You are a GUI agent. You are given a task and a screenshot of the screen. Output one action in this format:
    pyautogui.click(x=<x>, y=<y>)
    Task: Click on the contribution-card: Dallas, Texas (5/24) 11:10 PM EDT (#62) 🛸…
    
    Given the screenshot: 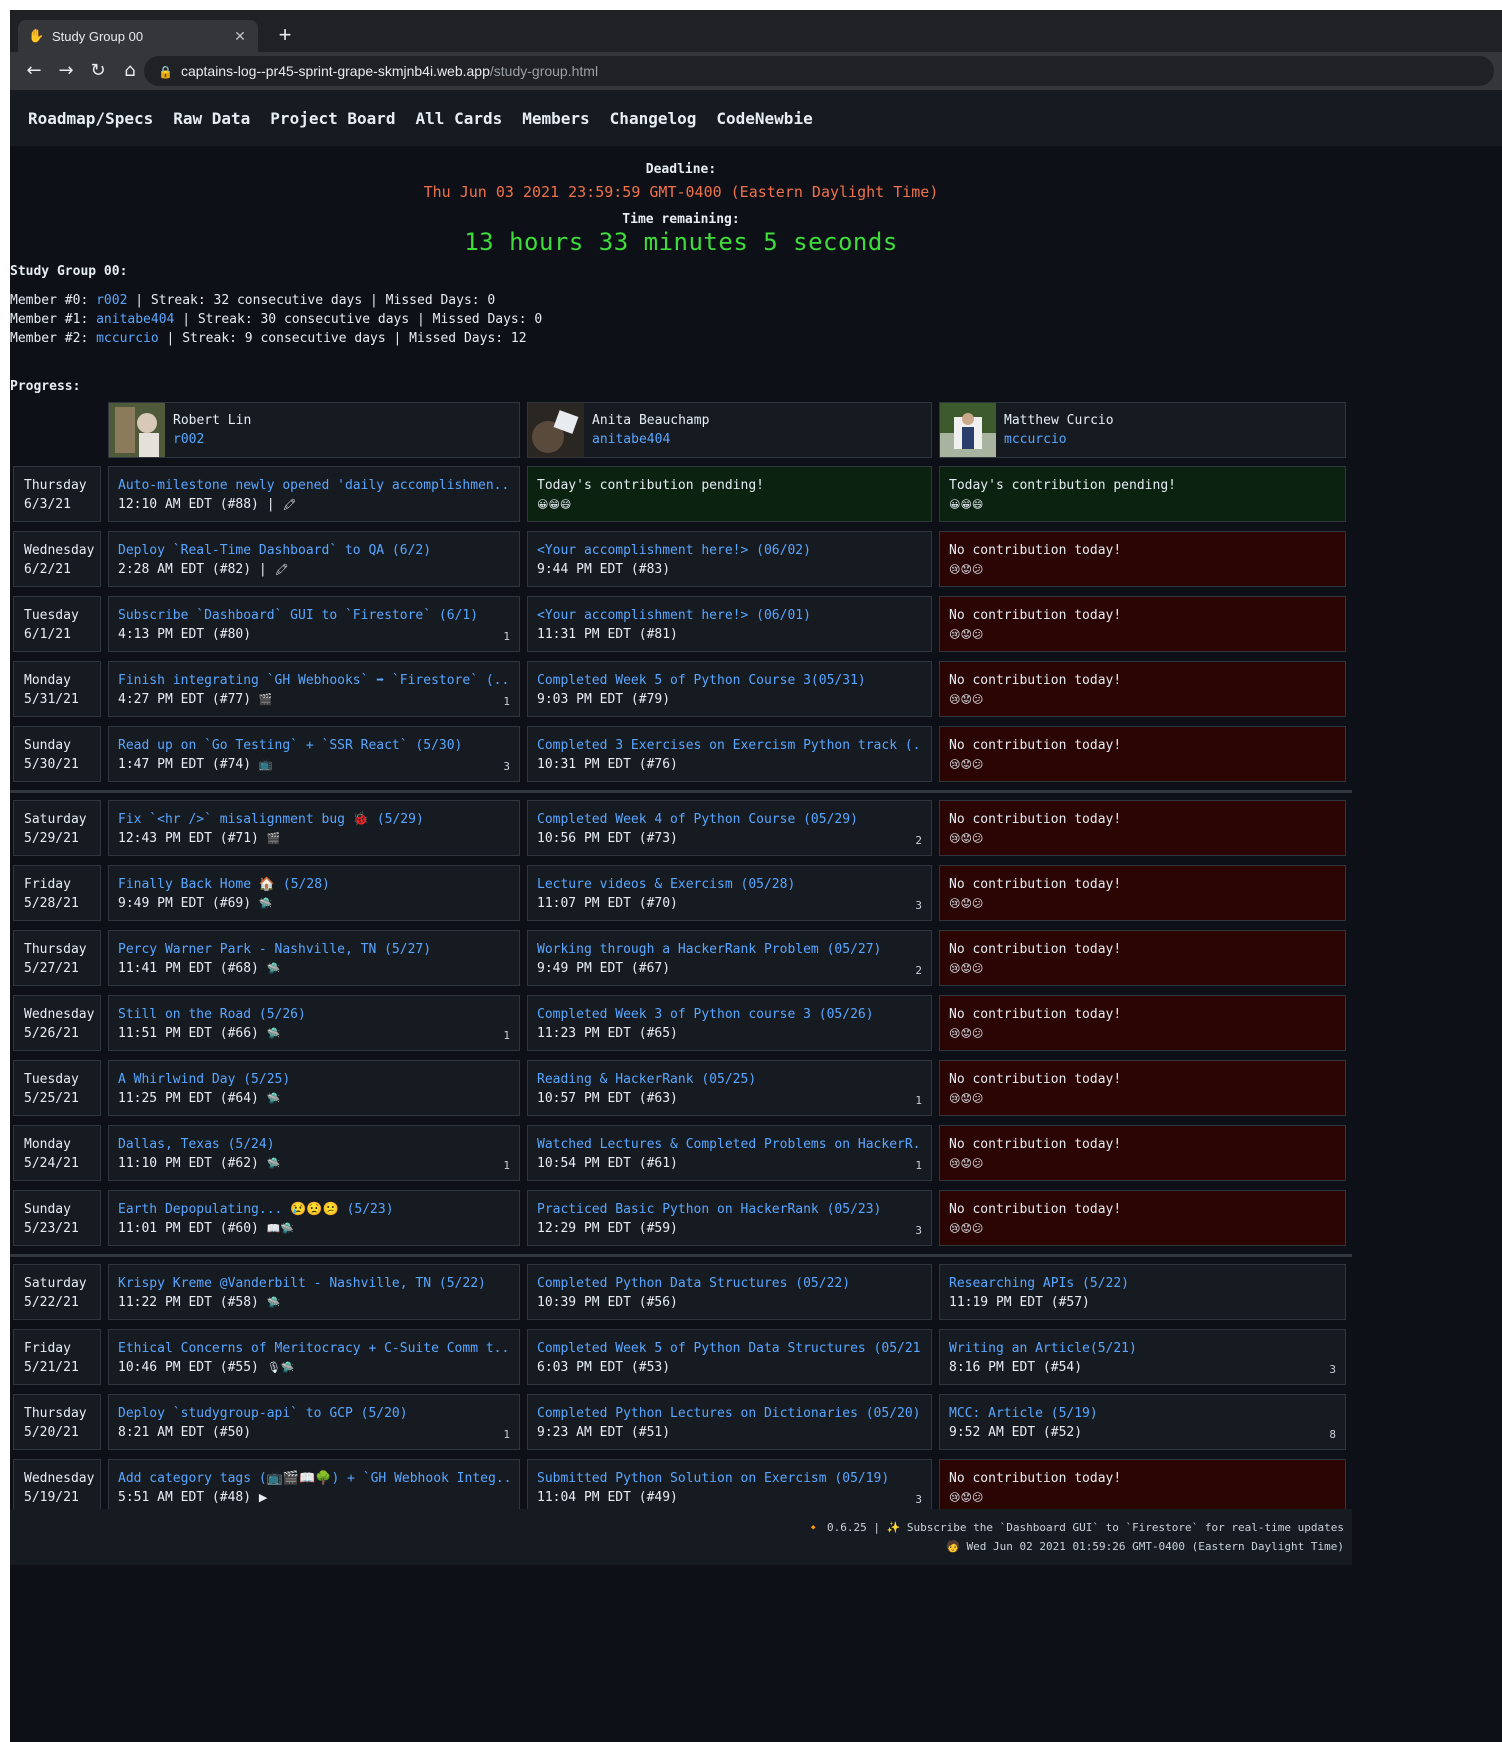 What is the action you would take?
    pyautogui.click(x=314, y=1153)
    